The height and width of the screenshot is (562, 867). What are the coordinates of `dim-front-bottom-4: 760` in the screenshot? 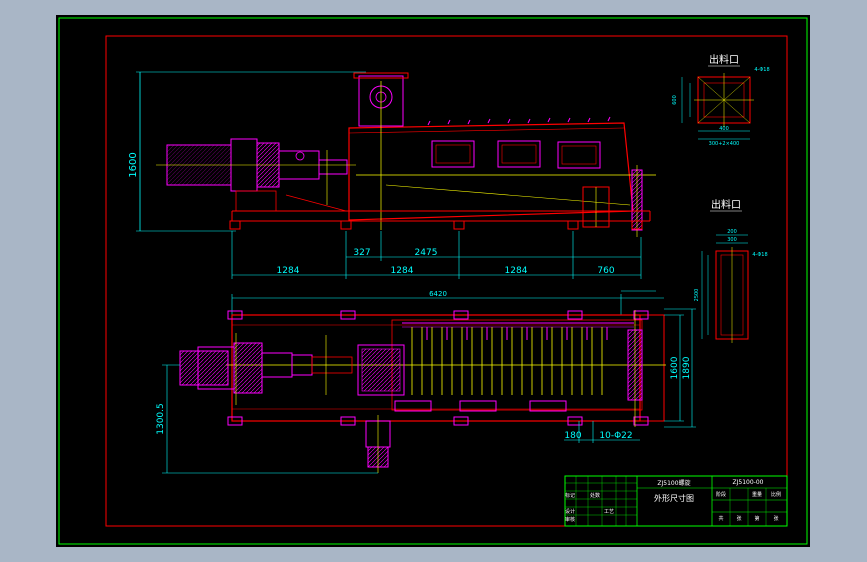 It's located at (605, 271).